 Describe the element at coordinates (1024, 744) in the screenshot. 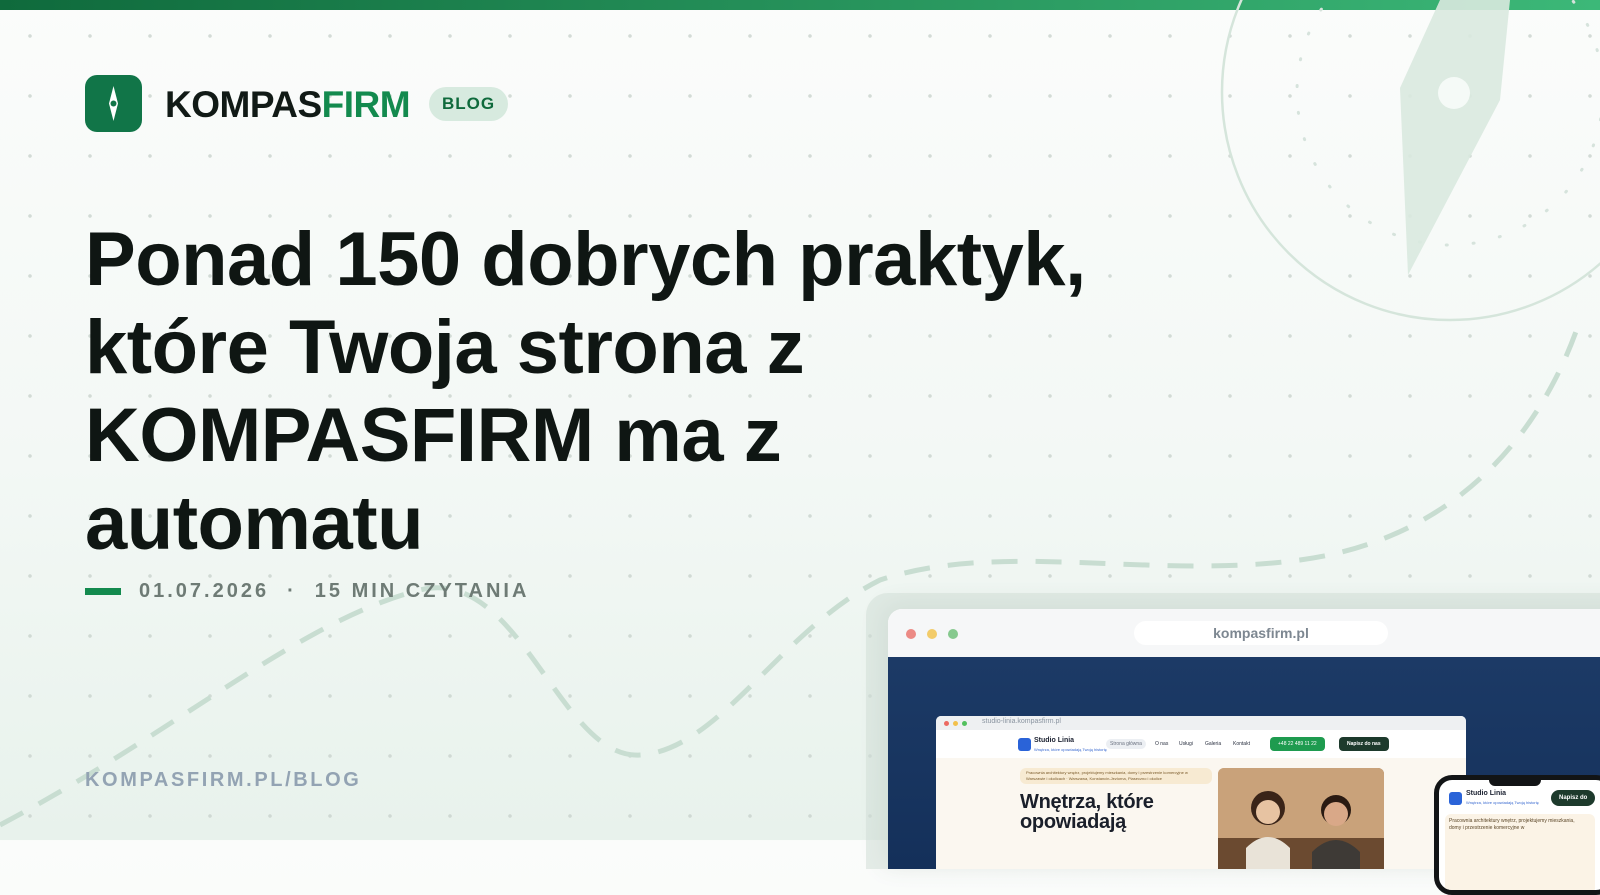

I see `studio-logo-icon` at that location.